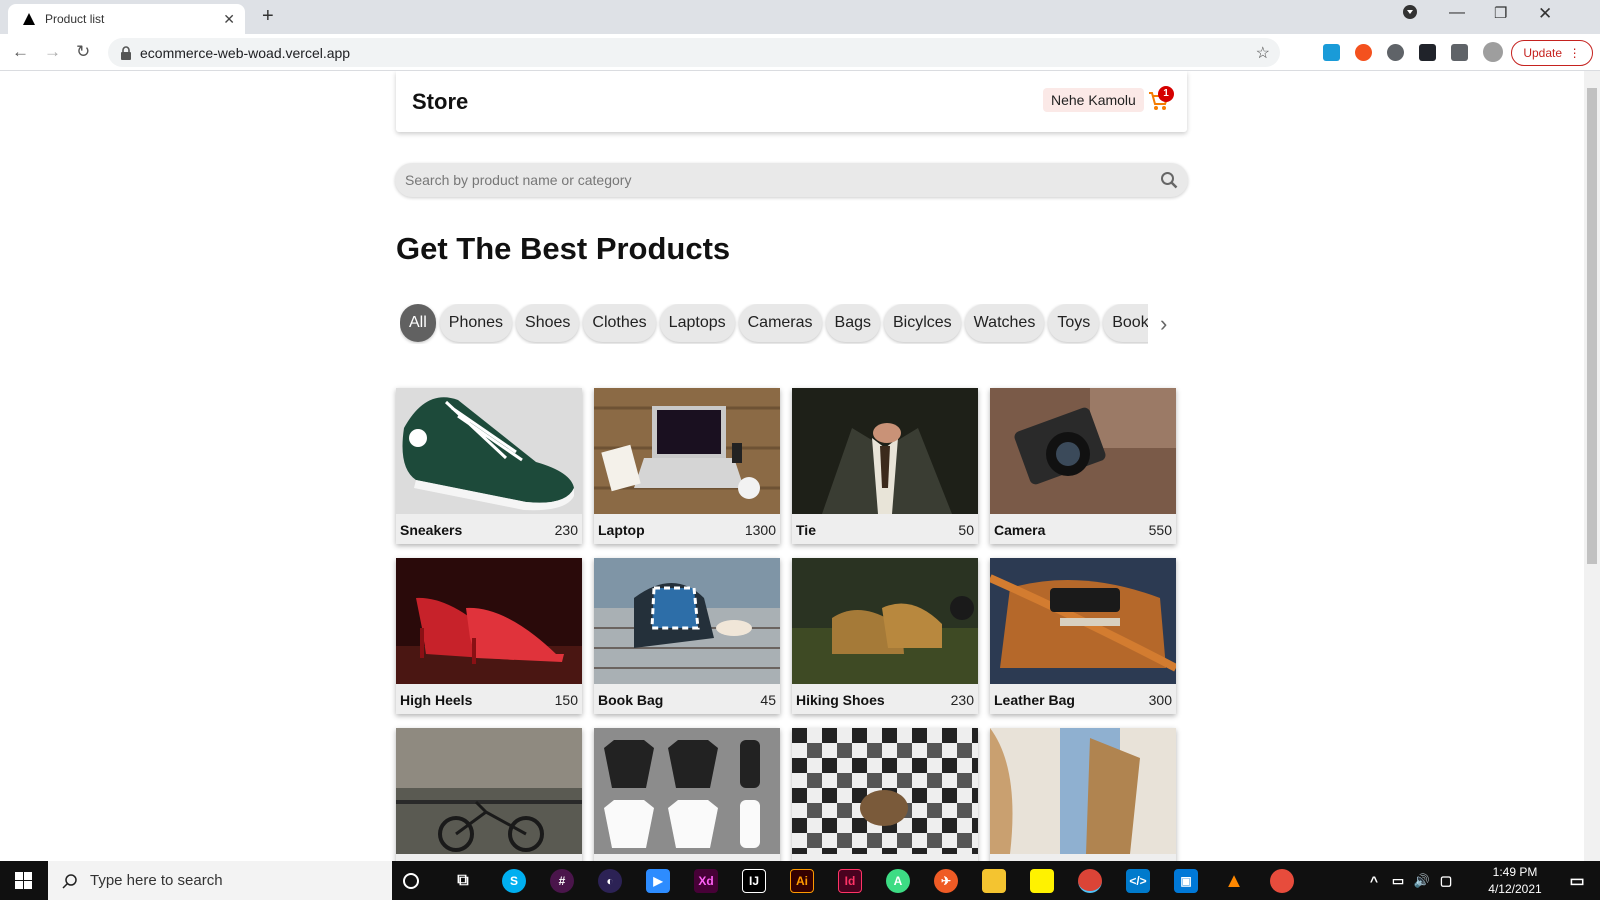  Describe the element at coordinates (245, 52) in the screenshot. I see `url-text: ecommerce-web-woad.vercel.app` at that location.